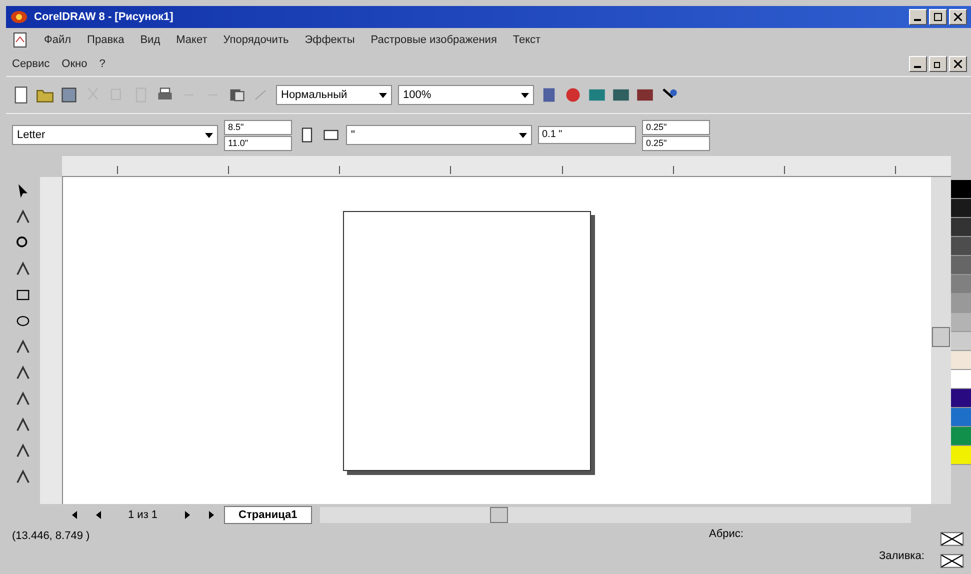 The height and width of the screenshot is (574, 971). I want to click on document-icon, so click(20, 40).